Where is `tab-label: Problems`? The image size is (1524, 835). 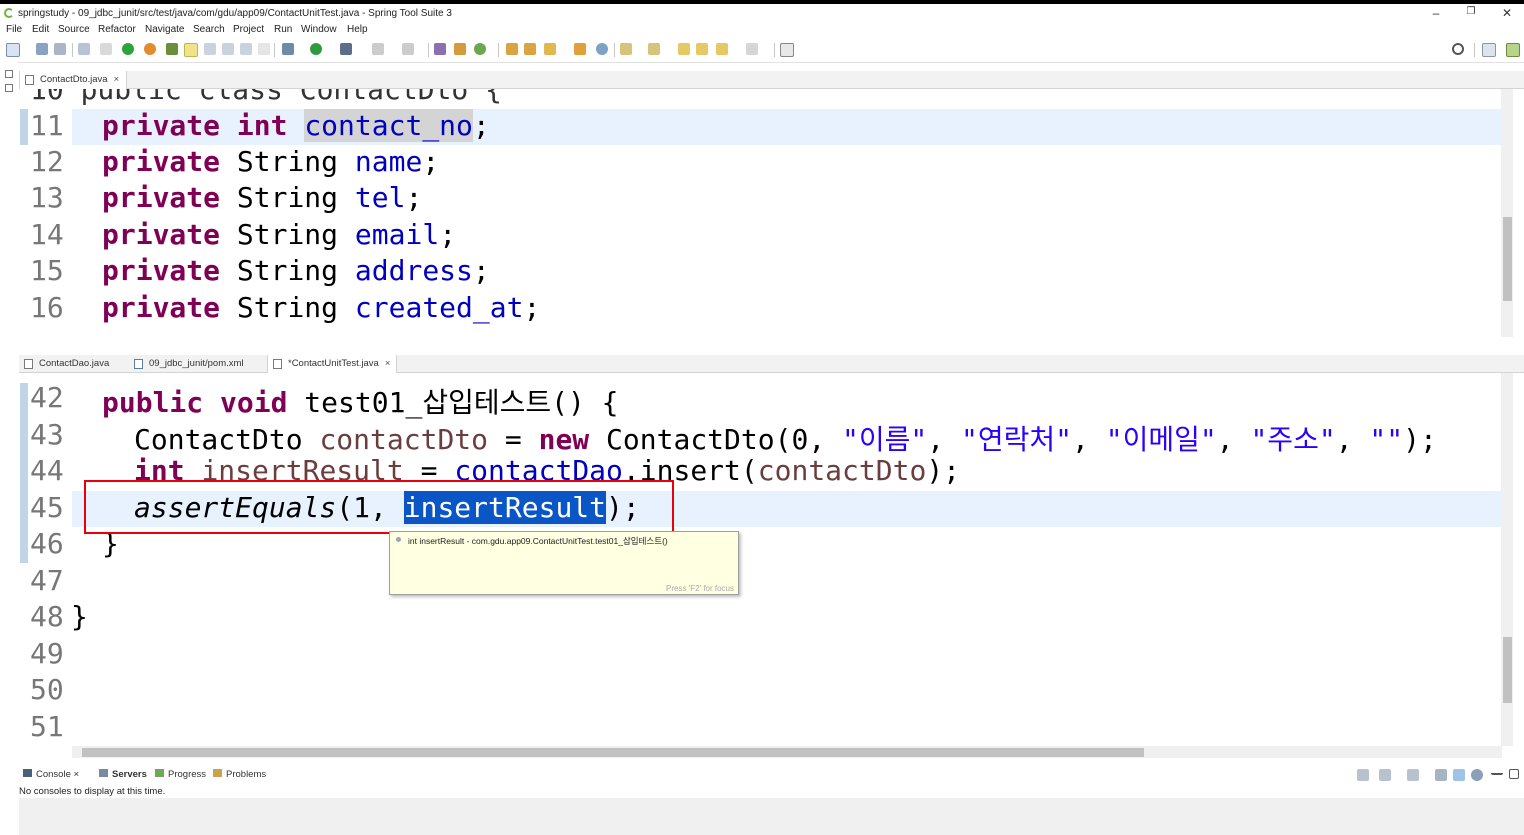
tab-label: Problems is located at coordinates (246, 774).